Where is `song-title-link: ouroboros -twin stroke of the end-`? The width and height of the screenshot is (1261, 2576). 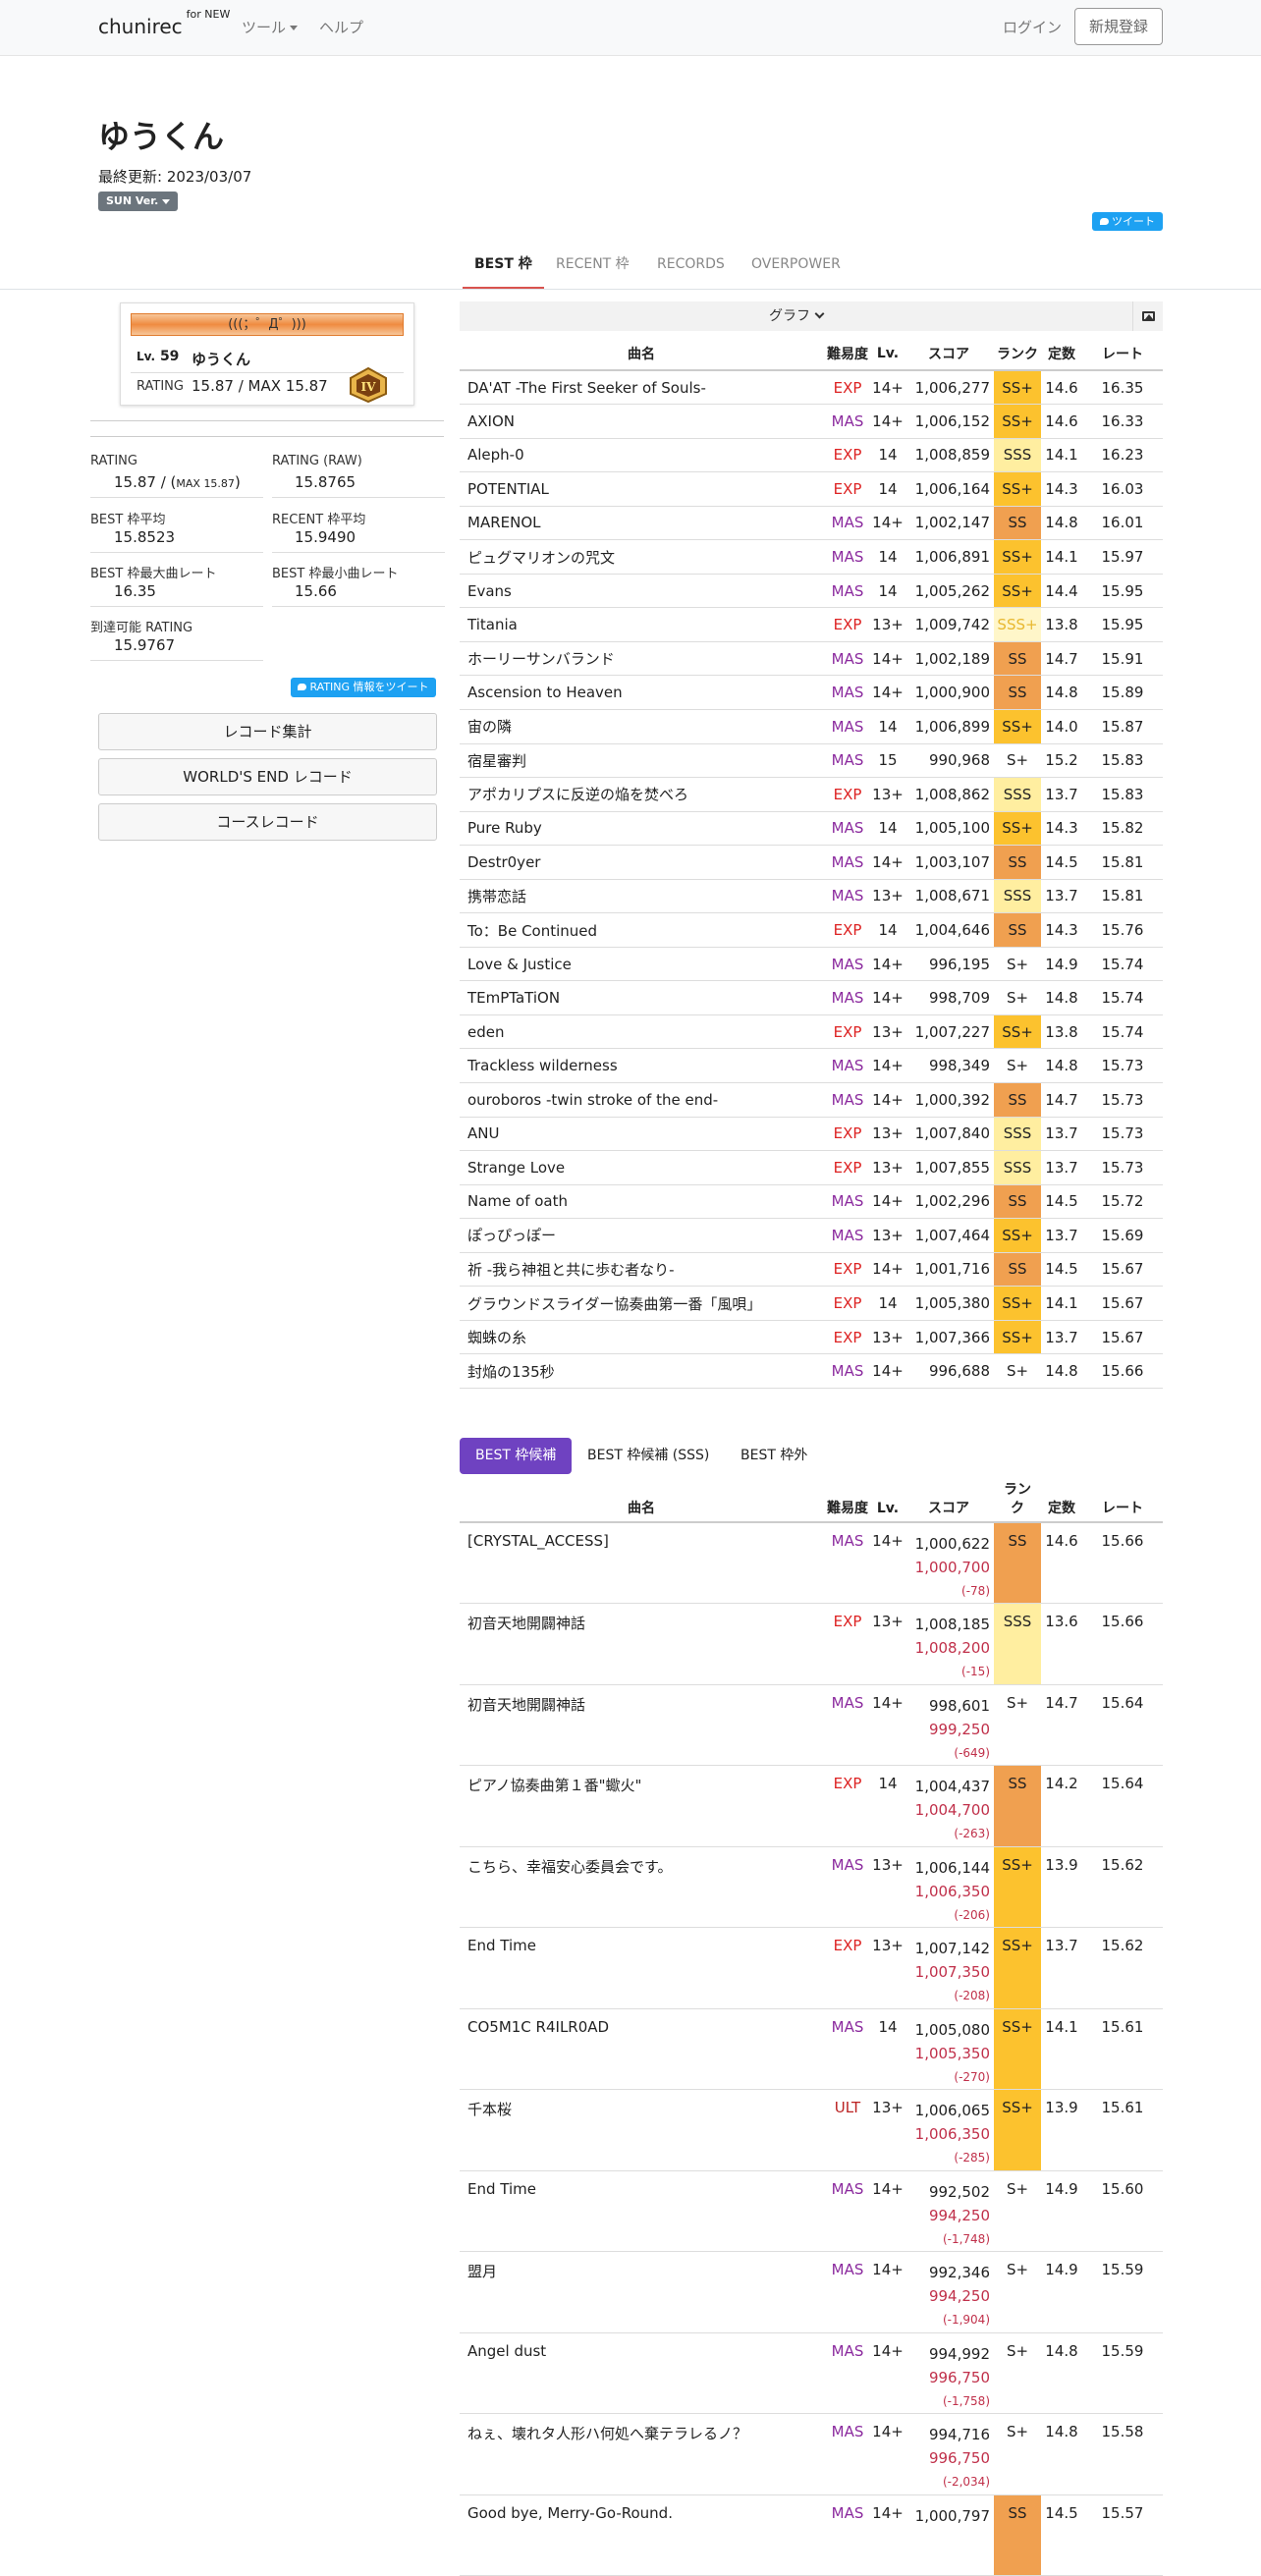
song-title-link: ouroboros -twin stroke of the end- is located at coordinates (641, 1100).